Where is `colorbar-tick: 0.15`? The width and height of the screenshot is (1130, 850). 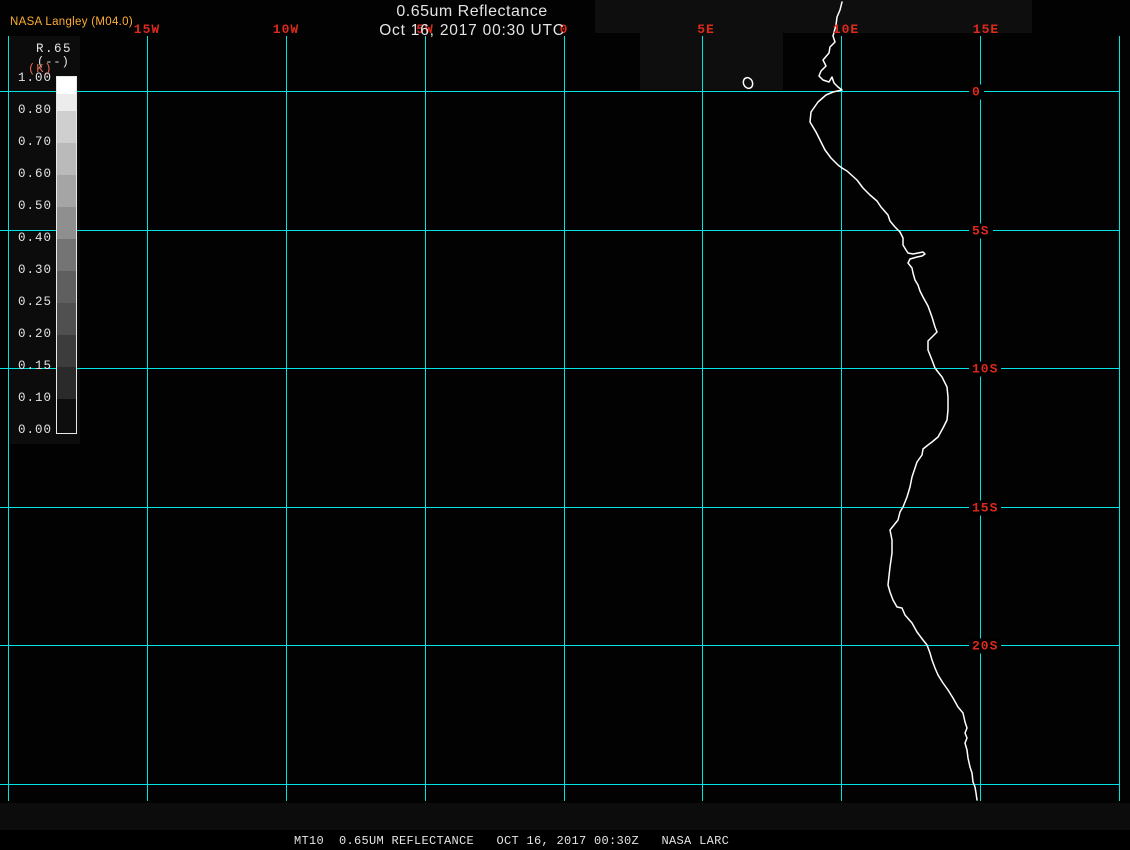 colorbar-tick: 0.15 is located at coordinates (34, 366).